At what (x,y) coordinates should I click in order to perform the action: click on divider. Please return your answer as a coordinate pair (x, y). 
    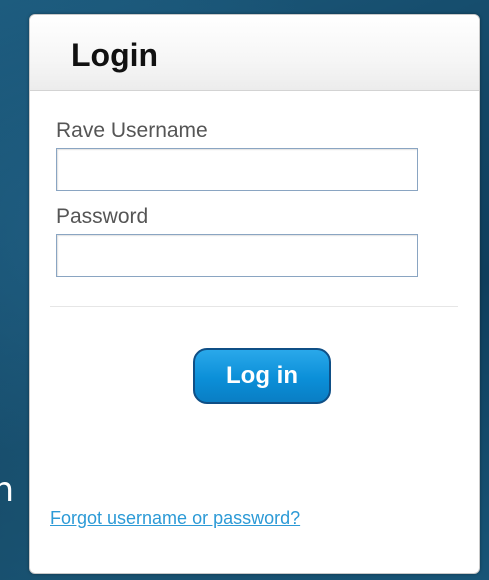
    Looking at the image, I should click on (254, 306).